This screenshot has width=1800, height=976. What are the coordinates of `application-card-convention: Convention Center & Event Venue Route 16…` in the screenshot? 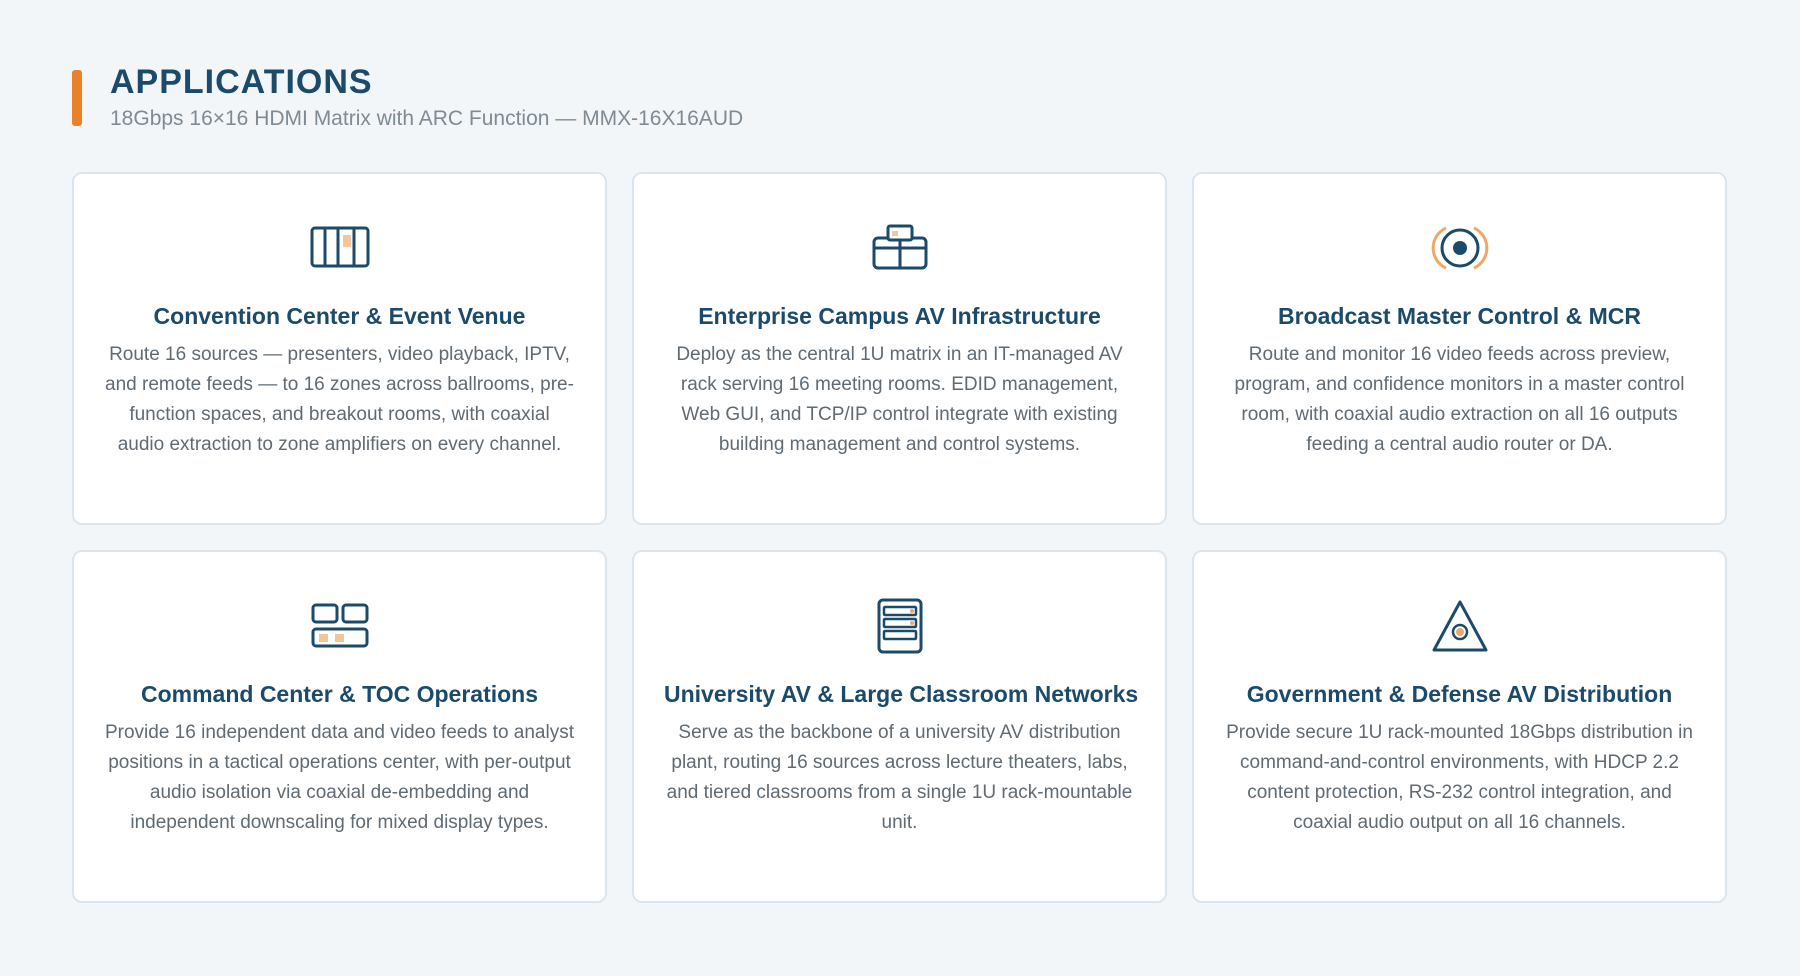 It's located at (339, 348).